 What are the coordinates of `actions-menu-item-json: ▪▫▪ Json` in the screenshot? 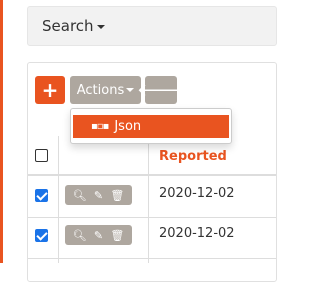 It's located at (151, 126).